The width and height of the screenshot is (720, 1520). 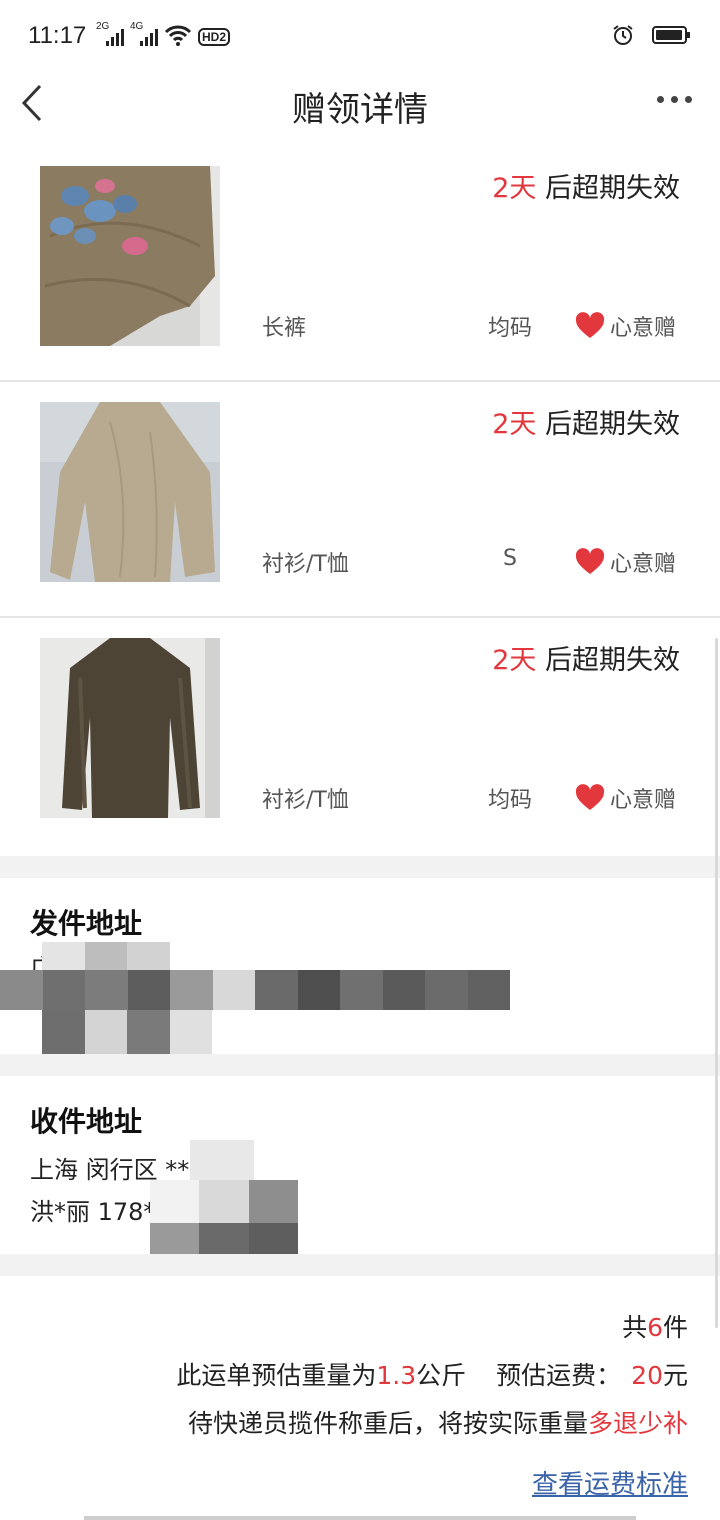 What do you see at coordinates (130, 256) in the screenshot?
I see `item-photo-pants` at bounding box center [130, 256].